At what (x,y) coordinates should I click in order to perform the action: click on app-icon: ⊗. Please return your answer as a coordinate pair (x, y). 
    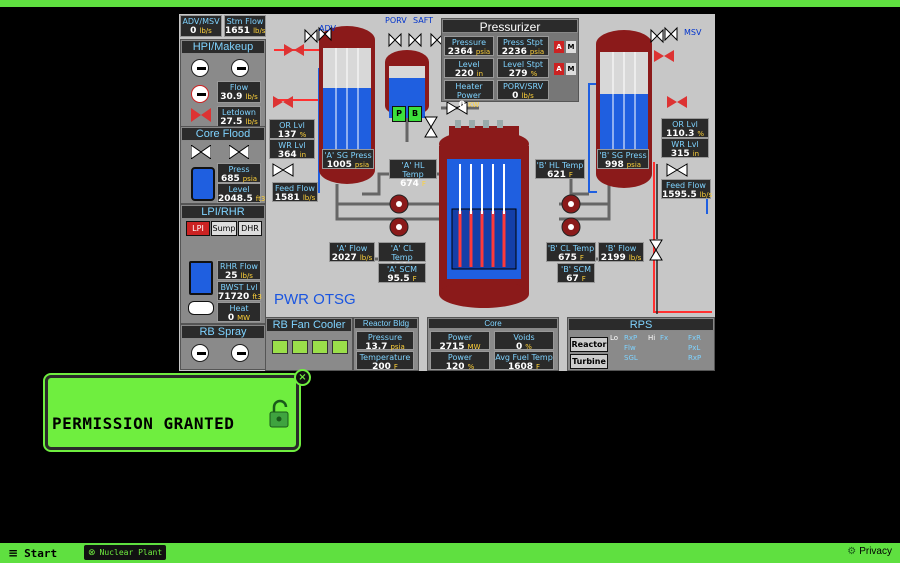
    Looking at the image, I should click on (92, 552).